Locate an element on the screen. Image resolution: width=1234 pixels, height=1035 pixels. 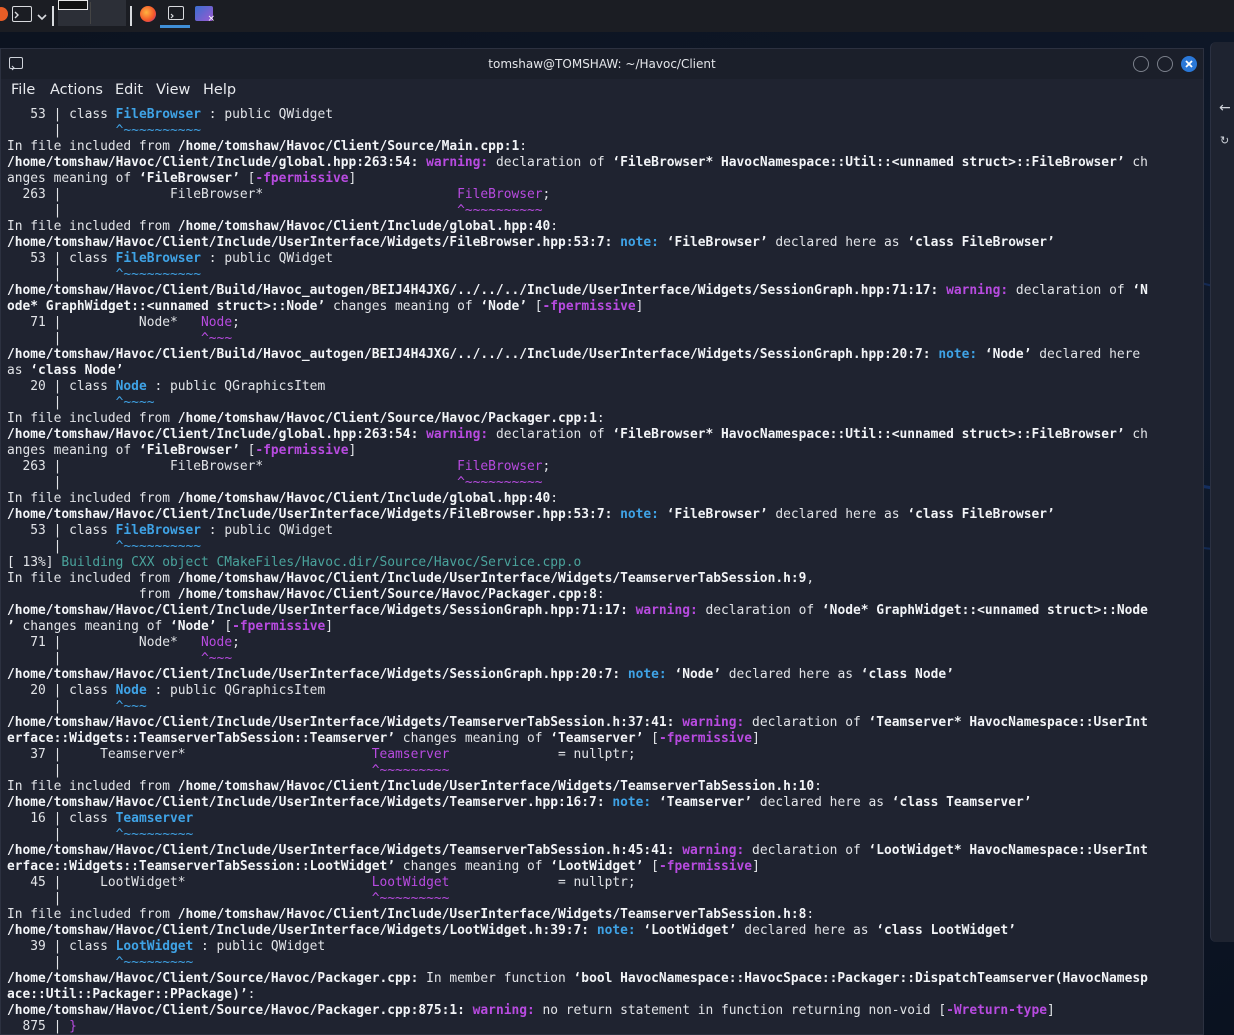
text-segment: ch is located at coordinates (1136, 434).